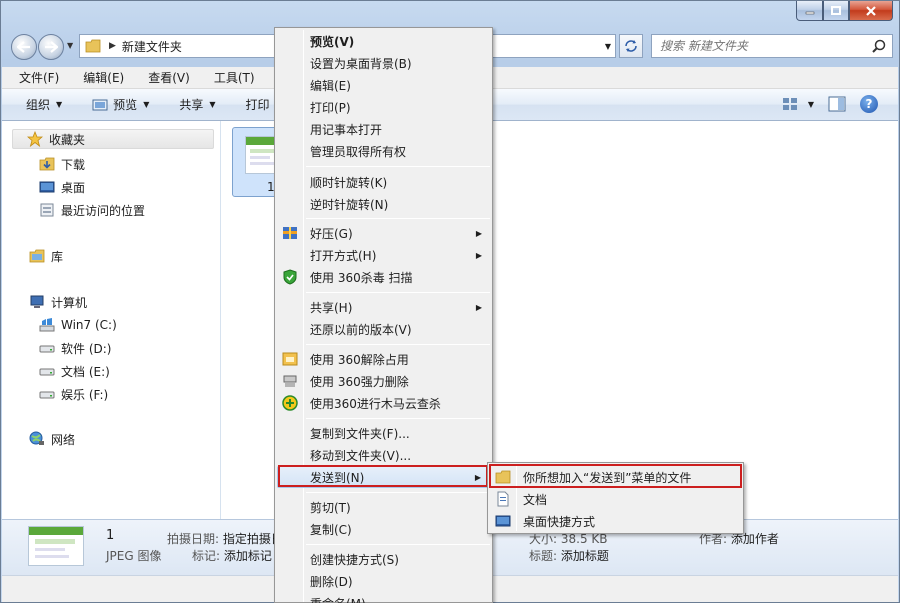 The height and width of the screenshot is (603, 900). I want to click on menu-file: 文件(F), so click(33, 77).